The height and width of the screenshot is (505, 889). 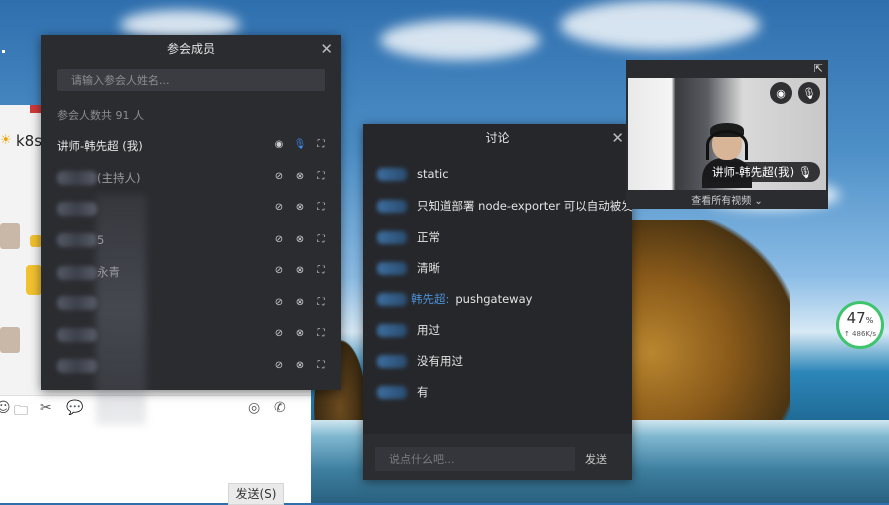 What do you see at coordinates (758, 201) in the screenshot?
I see `chevron-down-icon: ⌄` at bounding box center [758, 201].